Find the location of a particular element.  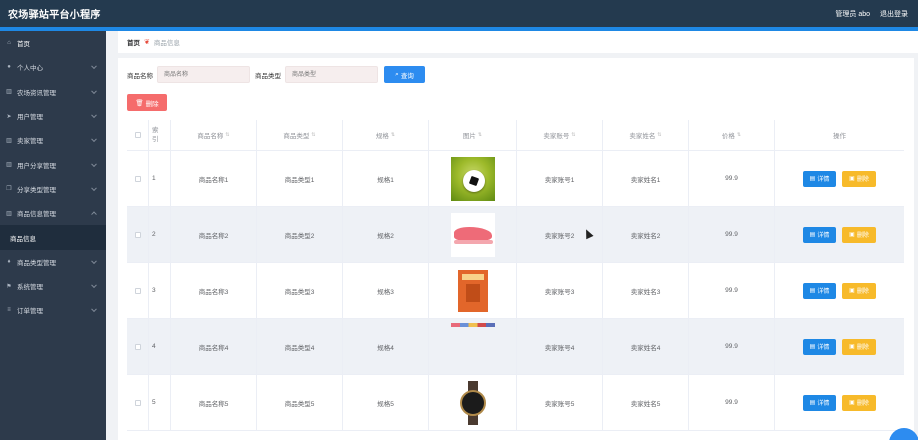

sidebar-item-product-info-mgmt: ▥ 商品信息管理 is located at coordinates (53, 213).